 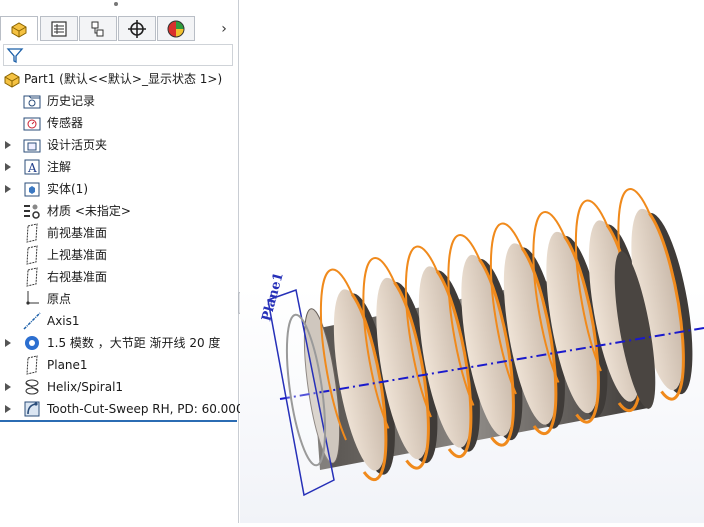 What do you see at coordinates (63, 321) in the screenshot?
I see `tree-item-label: Axis1` at bounding box center [63, 321].